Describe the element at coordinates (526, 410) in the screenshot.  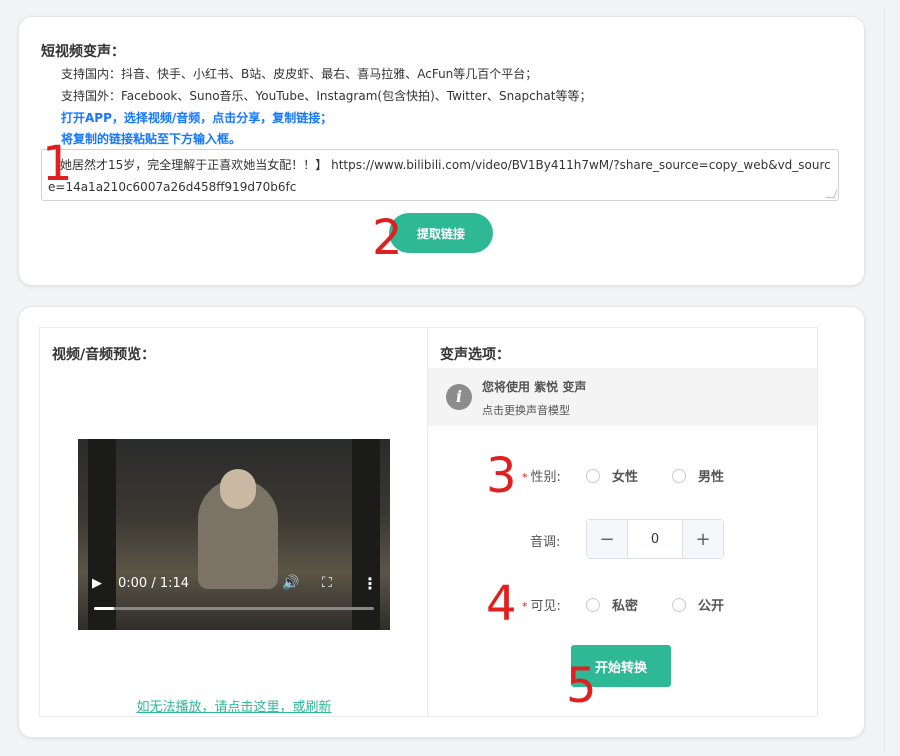
I see `change-voice-model-hint: 点击更换声音模型` at that location.